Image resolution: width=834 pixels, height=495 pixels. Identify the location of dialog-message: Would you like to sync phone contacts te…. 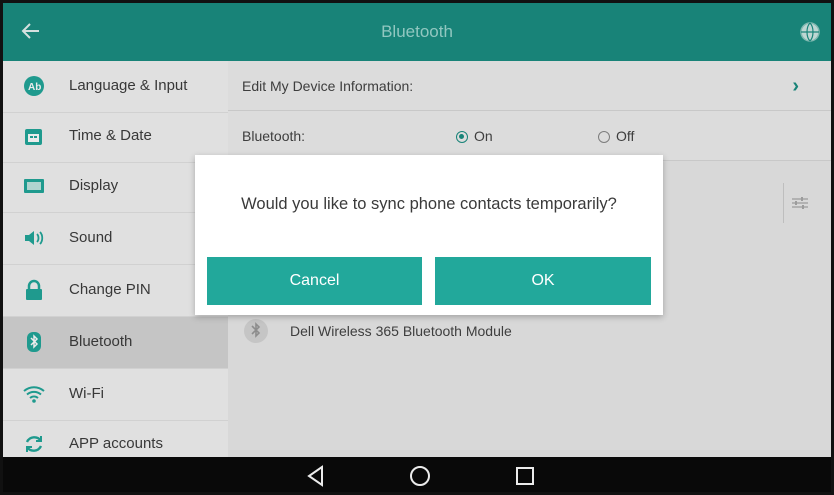
(429, 204).